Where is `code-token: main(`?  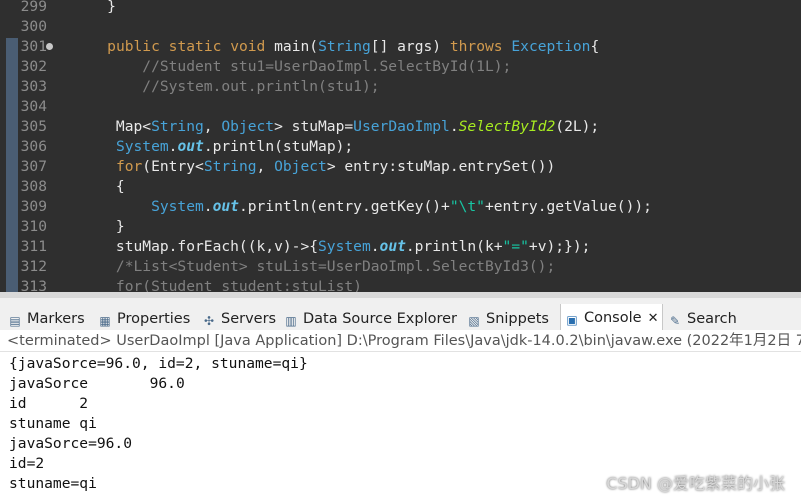 code-token: main( is located at coordinates (292, 46).